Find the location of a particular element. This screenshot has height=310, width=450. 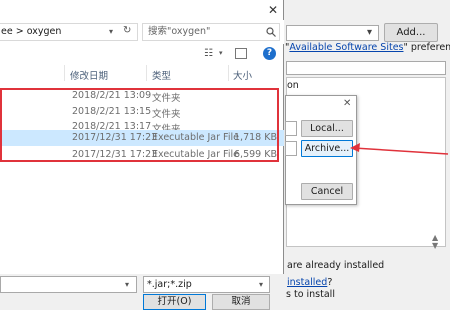

arrow-head is located at coordinates (355, 147).